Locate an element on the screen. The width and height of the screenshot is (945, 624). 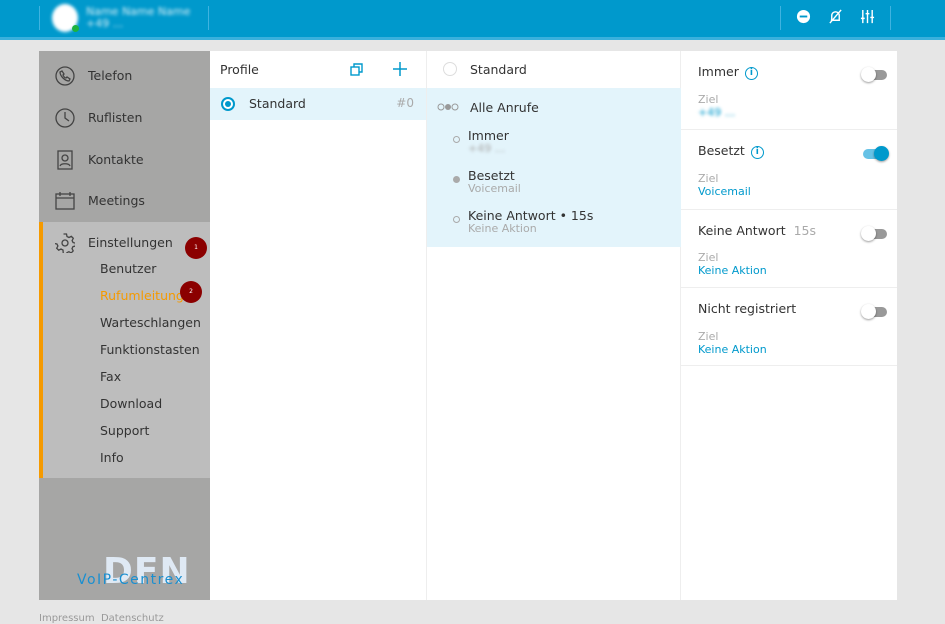
sidebar-subitem-warteschlangen: Warteschlangen is located at coordinates (150, 322).